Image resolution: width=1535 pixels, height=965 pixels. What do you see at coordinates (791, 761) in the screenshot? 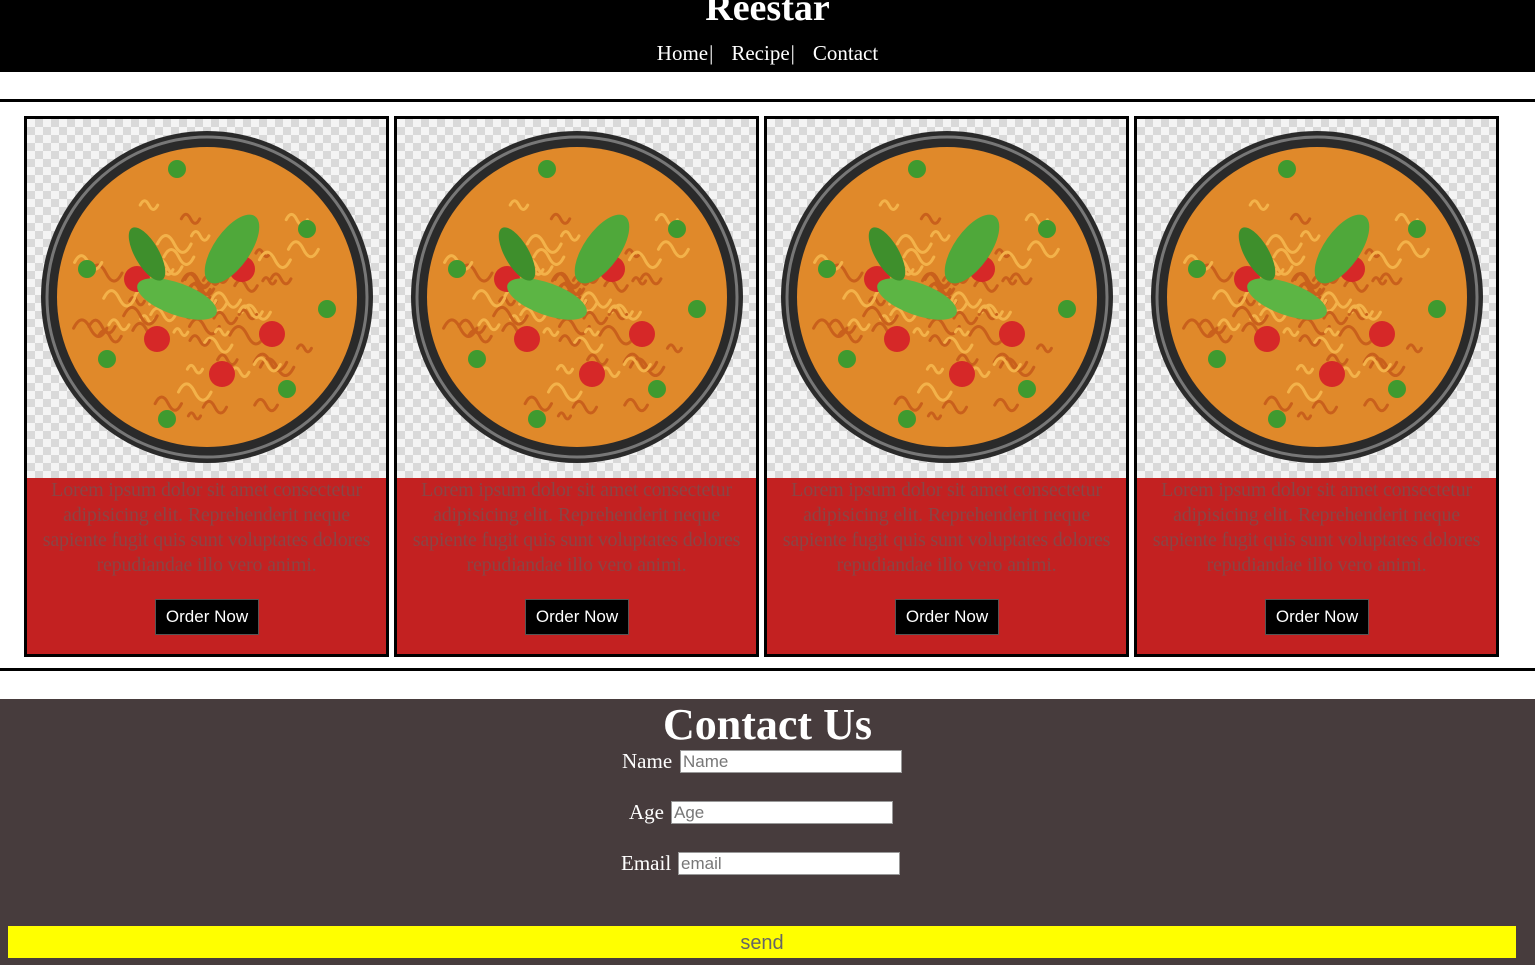
I see `name-input` at bounding box center [791, 761].